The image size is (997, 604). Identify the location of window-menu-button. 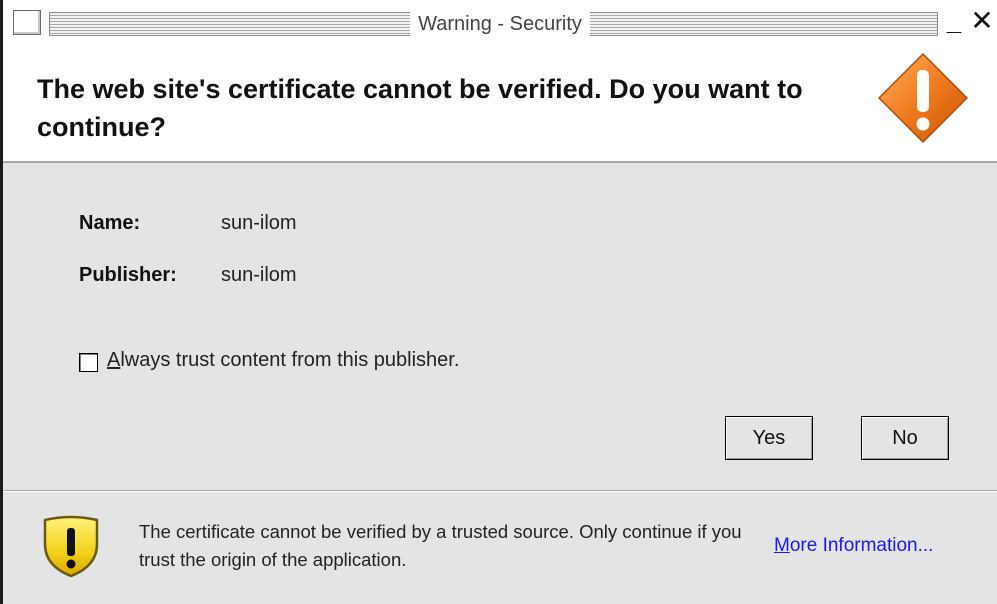
(27, 22).